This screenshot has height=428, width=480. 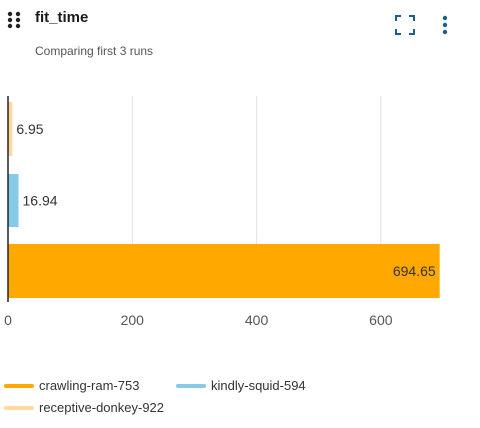 I want to click on legend-item-crawling-ram-753: crawling-ram-753, so click(x=71, y=385).